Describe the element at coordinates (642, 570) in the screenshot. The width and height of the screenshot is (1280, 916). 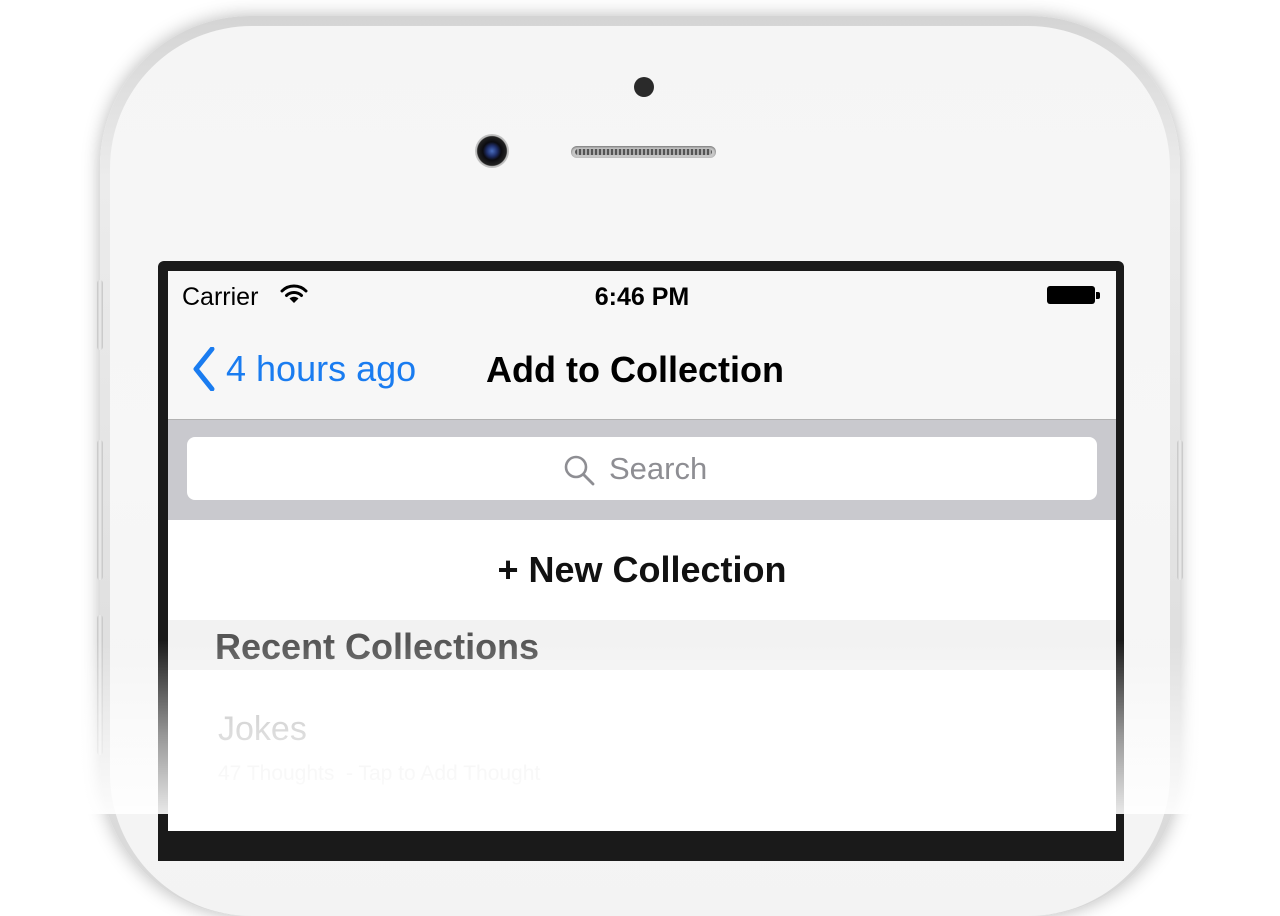
I see `new-collection-button: + New Collection` at that location.